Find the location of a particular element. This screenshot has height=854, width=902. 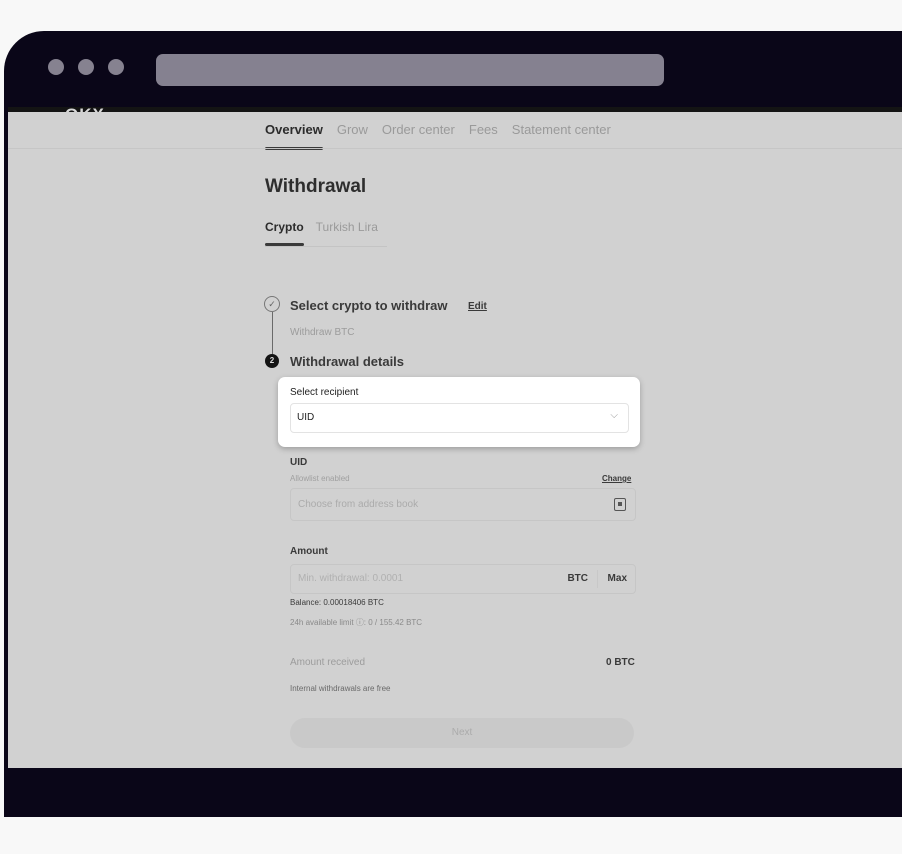

tab-statement-center: Statement center is located at coordinates (561, 129).